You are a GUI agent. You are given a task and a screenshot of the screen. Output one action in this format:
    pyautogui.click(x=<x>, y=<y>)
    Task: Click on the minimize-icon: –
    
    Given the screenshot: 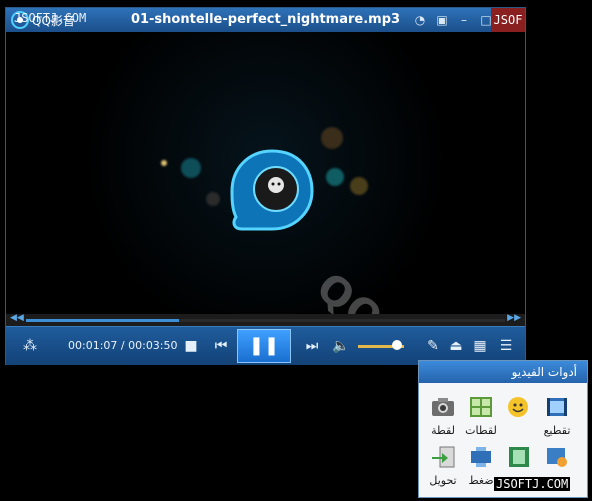 What is the action you would take?
    pyautogui.click(x=464, y=20)
    